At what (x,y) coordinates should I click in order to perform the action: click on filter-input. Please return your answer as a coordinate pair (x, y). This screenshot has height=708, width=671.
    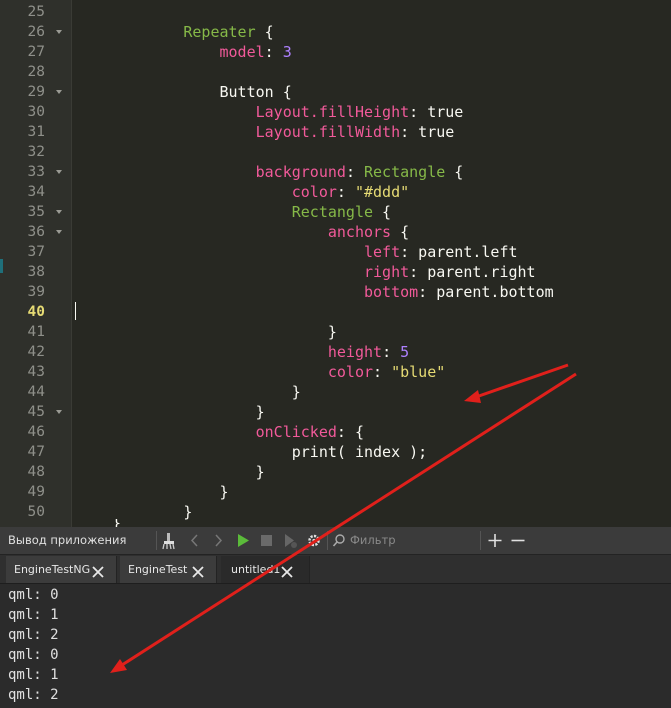
    Looking at the image, I should click on (412, 540).